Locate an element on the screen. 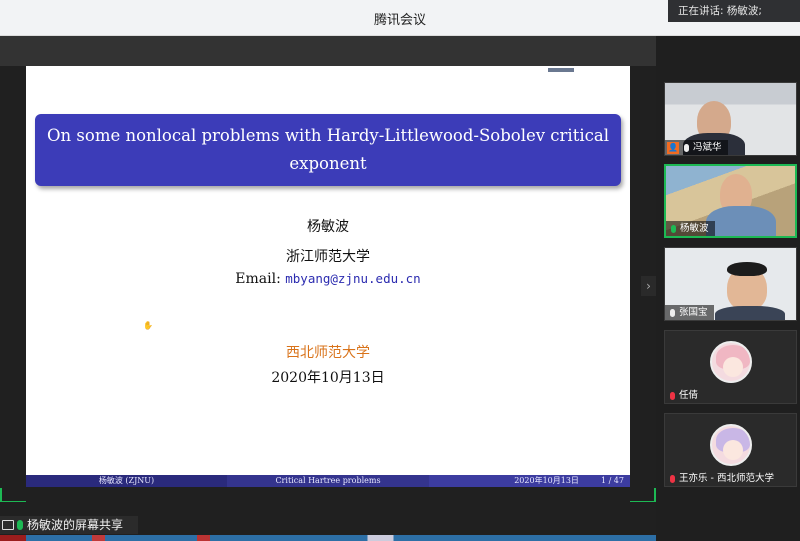 This screenshot has height=541, width=800. footer-date: 2020年10月13日 is located at coordinates (546, 480).